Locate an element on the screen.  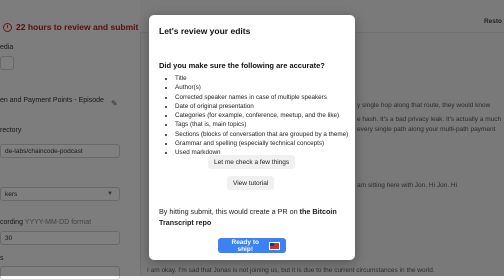
checklist-item: Title is located at coordinates (261, 78).